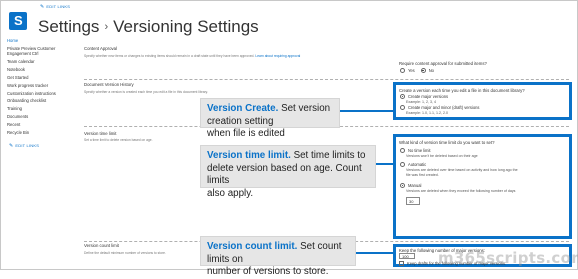 The width and height of the screenshot is (578, 279). I want to click on nav-item-home: Home, so click(38, 41).